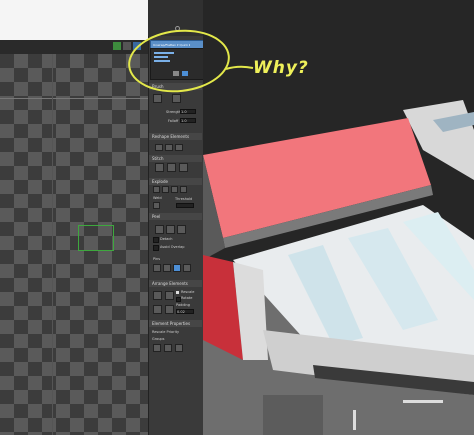 The width and height of the screenshot is (474, 435). I want to click on brush-strength-label: Strength, so click(174, 112).